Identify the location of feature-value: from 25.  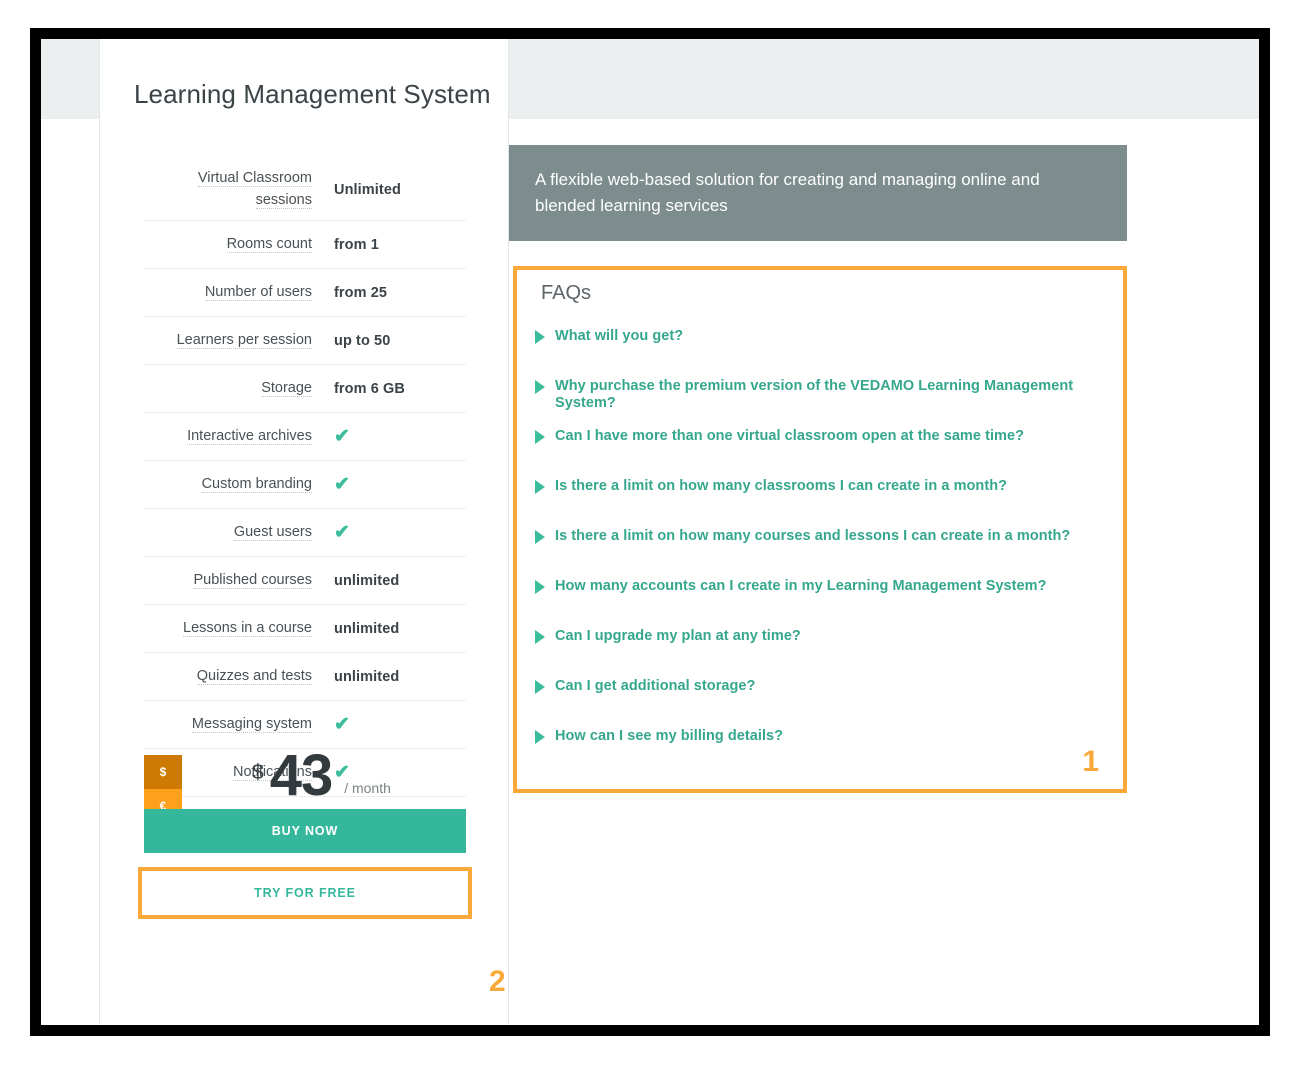
(361, 292).